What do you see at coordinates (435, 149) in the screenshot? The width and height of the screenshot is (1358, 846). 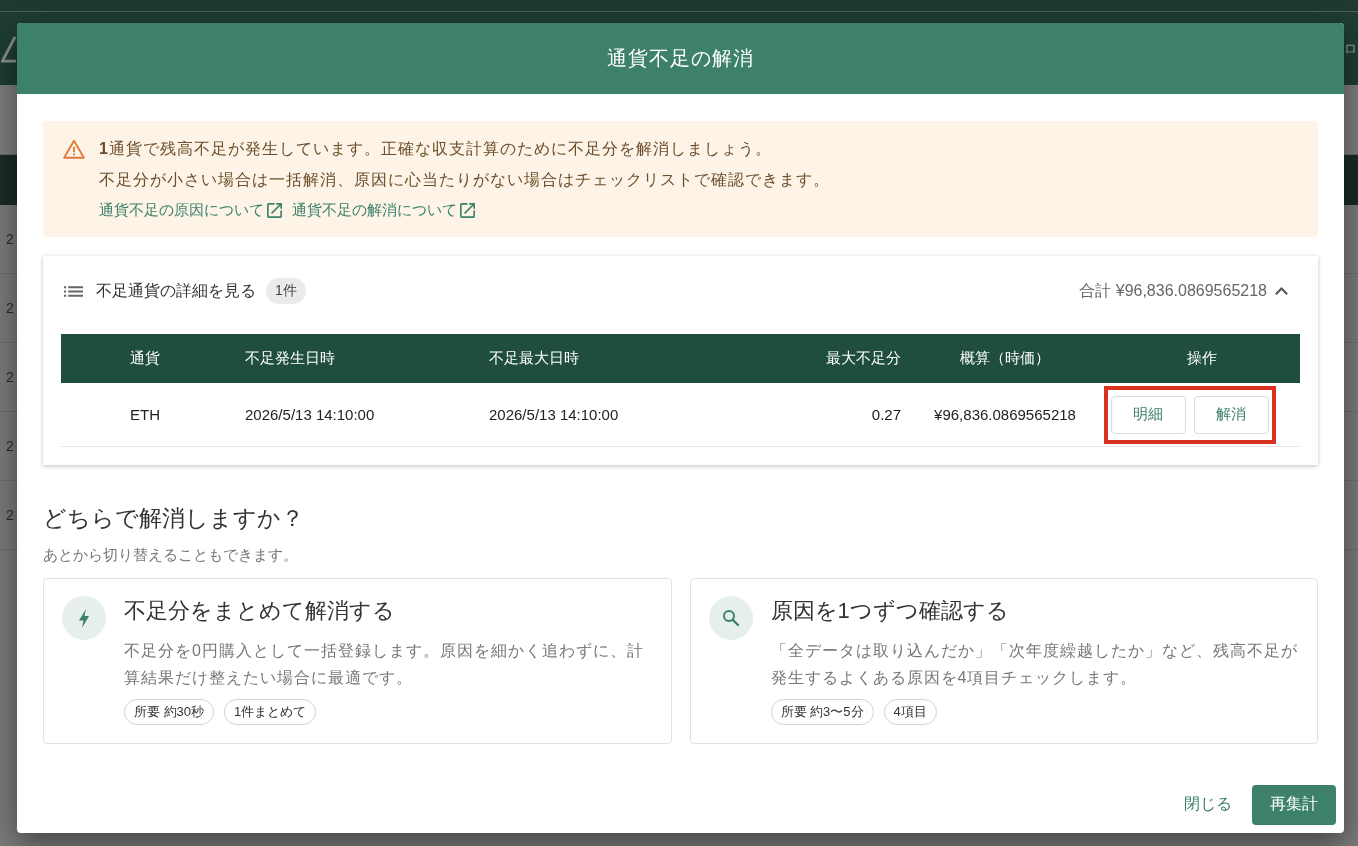 I see `alert-message: 1通貨で残高不足が発生しています。正確な収支計算のために不足分を解消しましょう。` at bounding box center [435, 149].